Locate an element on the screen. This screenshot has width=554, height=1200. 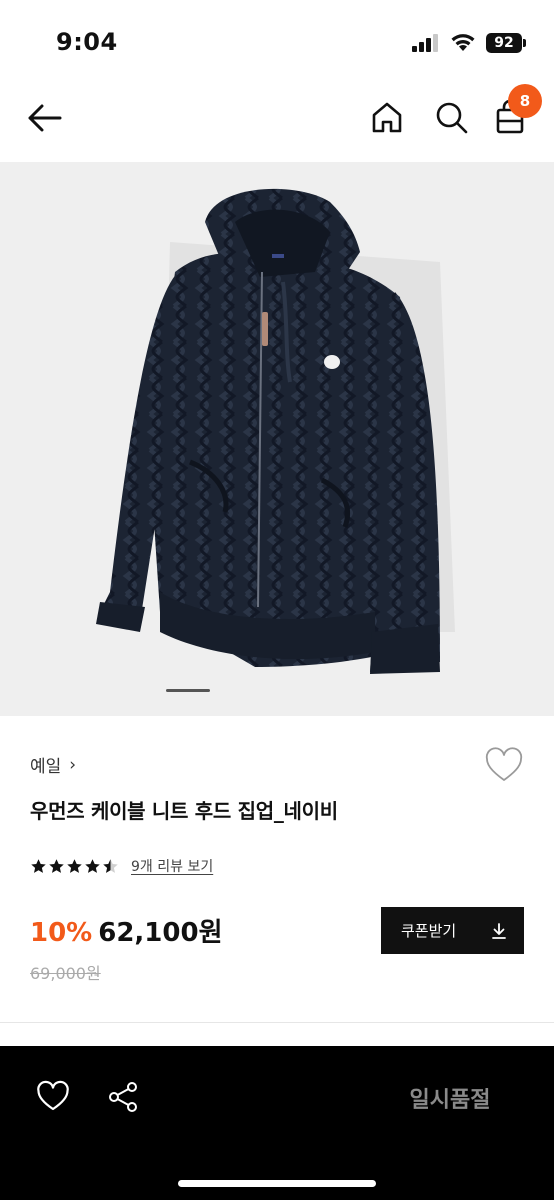
status-bar: 9:04 92 is located at coordinates (277, 40).